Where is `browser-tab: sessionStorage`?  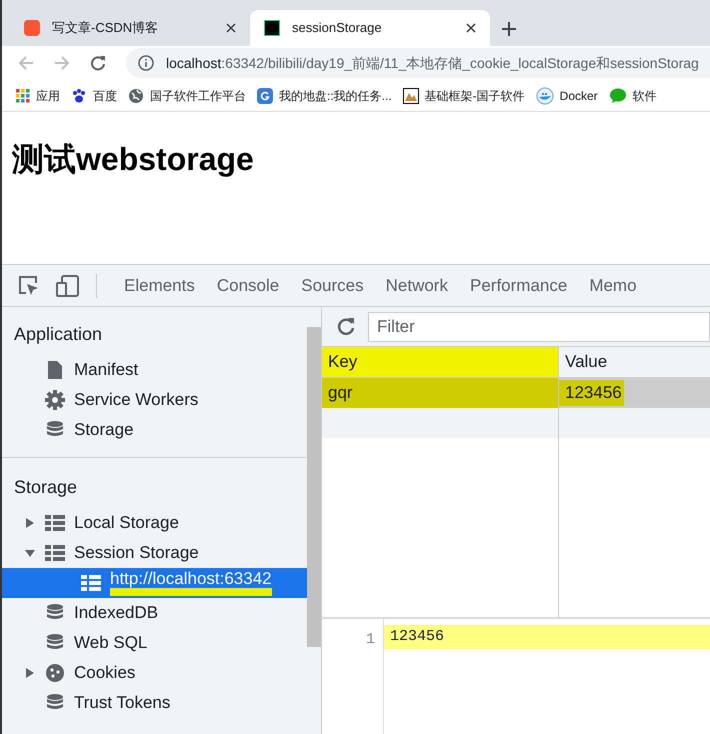
browser-tab: sessionStorage is located at coordinates (370, 28).